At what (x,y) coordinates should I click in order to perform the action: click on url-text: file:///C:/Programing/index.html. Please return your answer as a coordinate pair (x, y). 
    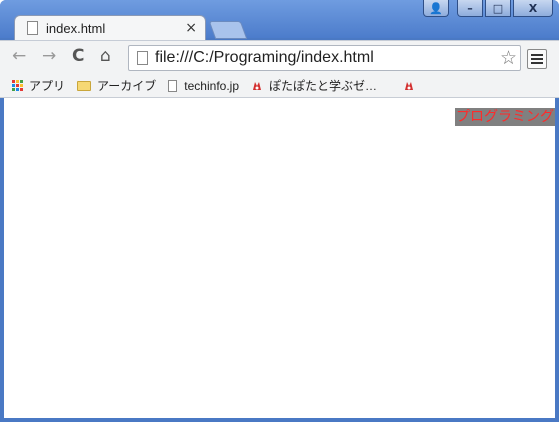
    Looking at the image, I should click on (264, 58).